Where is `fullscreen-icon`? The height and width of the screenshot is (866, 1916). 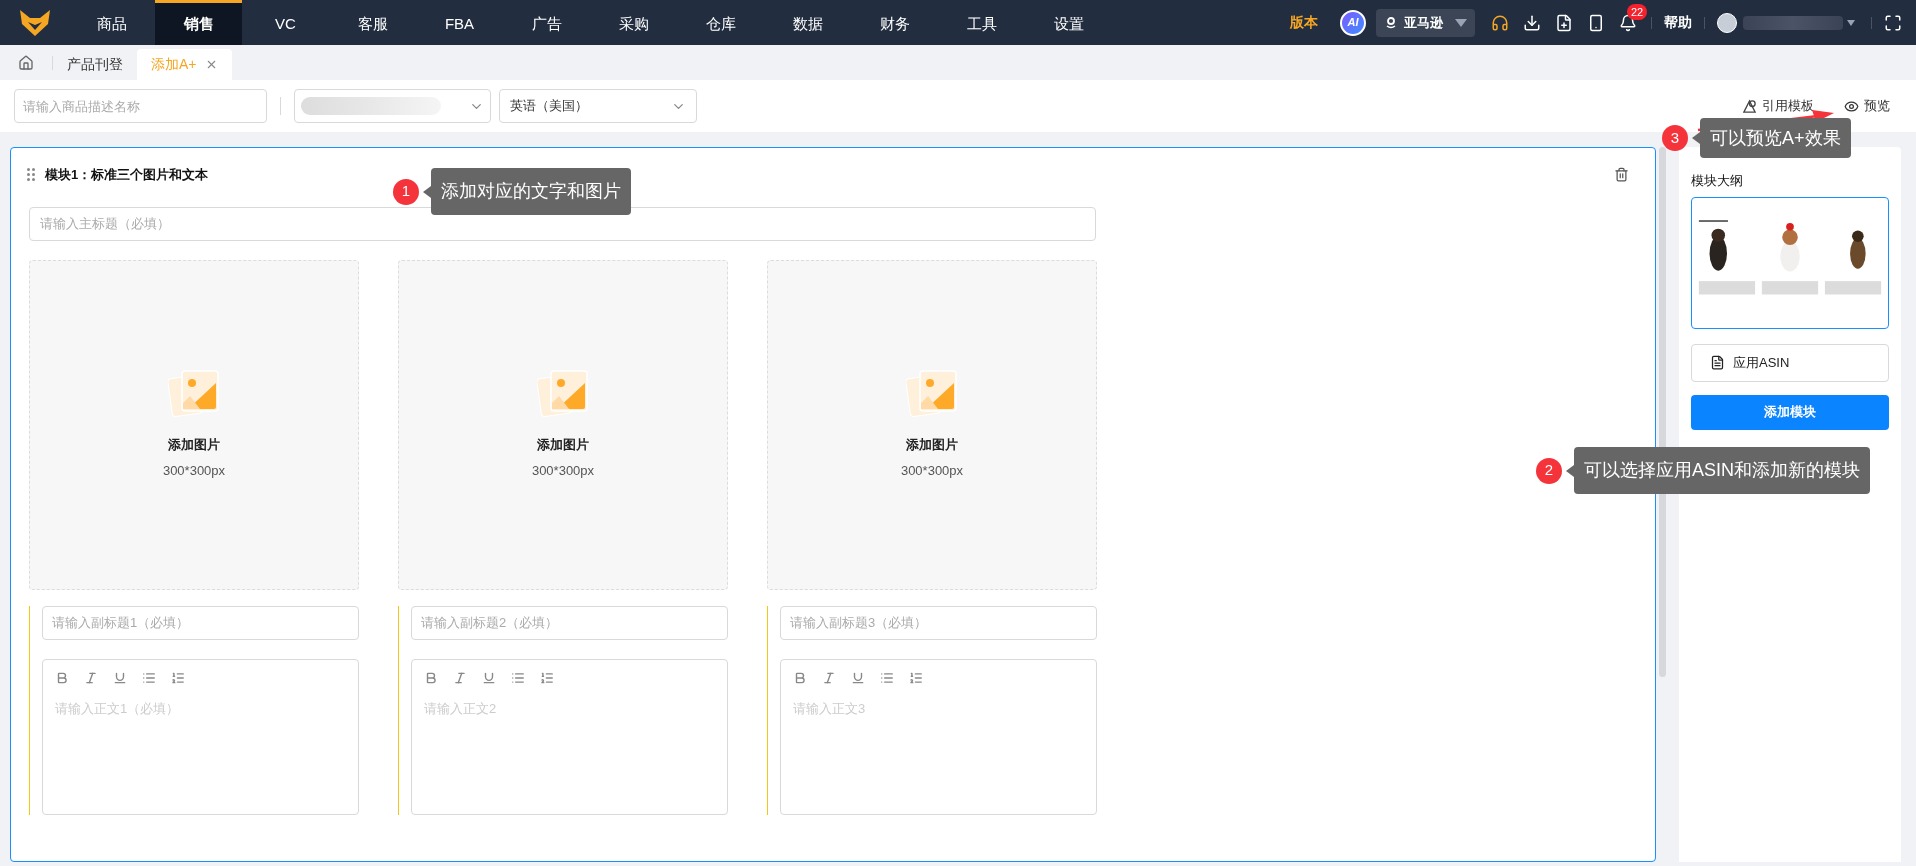
fullscreen-icon is located at coordinates (1893, 22).